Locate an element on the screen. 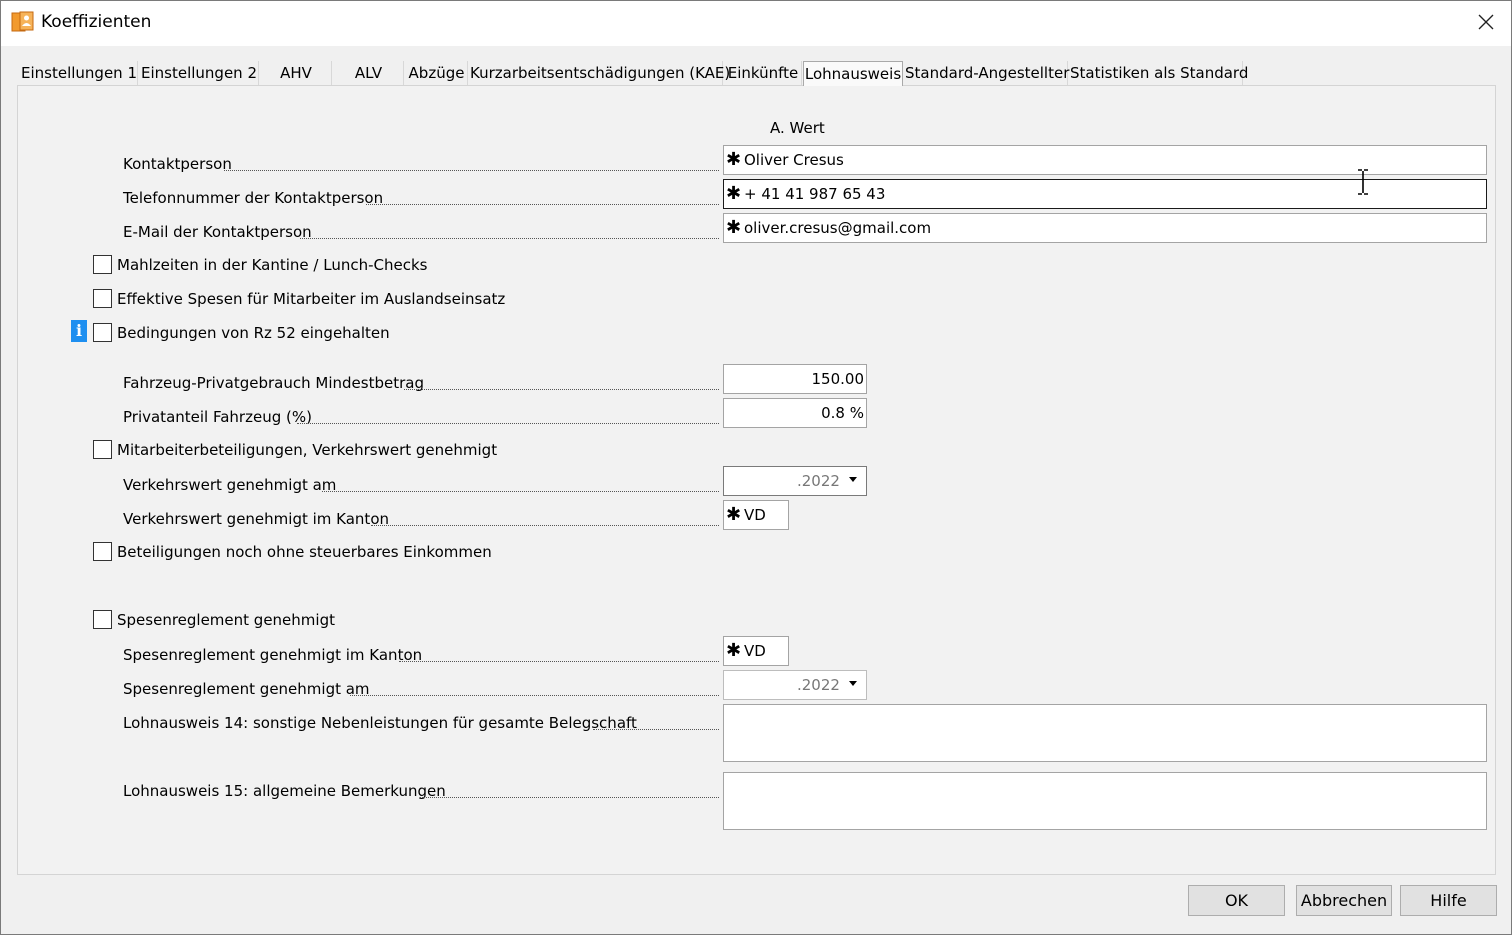 The width and height of the screenshot is (1512, 935). info-icon: i is located at coordinates (79, 331).